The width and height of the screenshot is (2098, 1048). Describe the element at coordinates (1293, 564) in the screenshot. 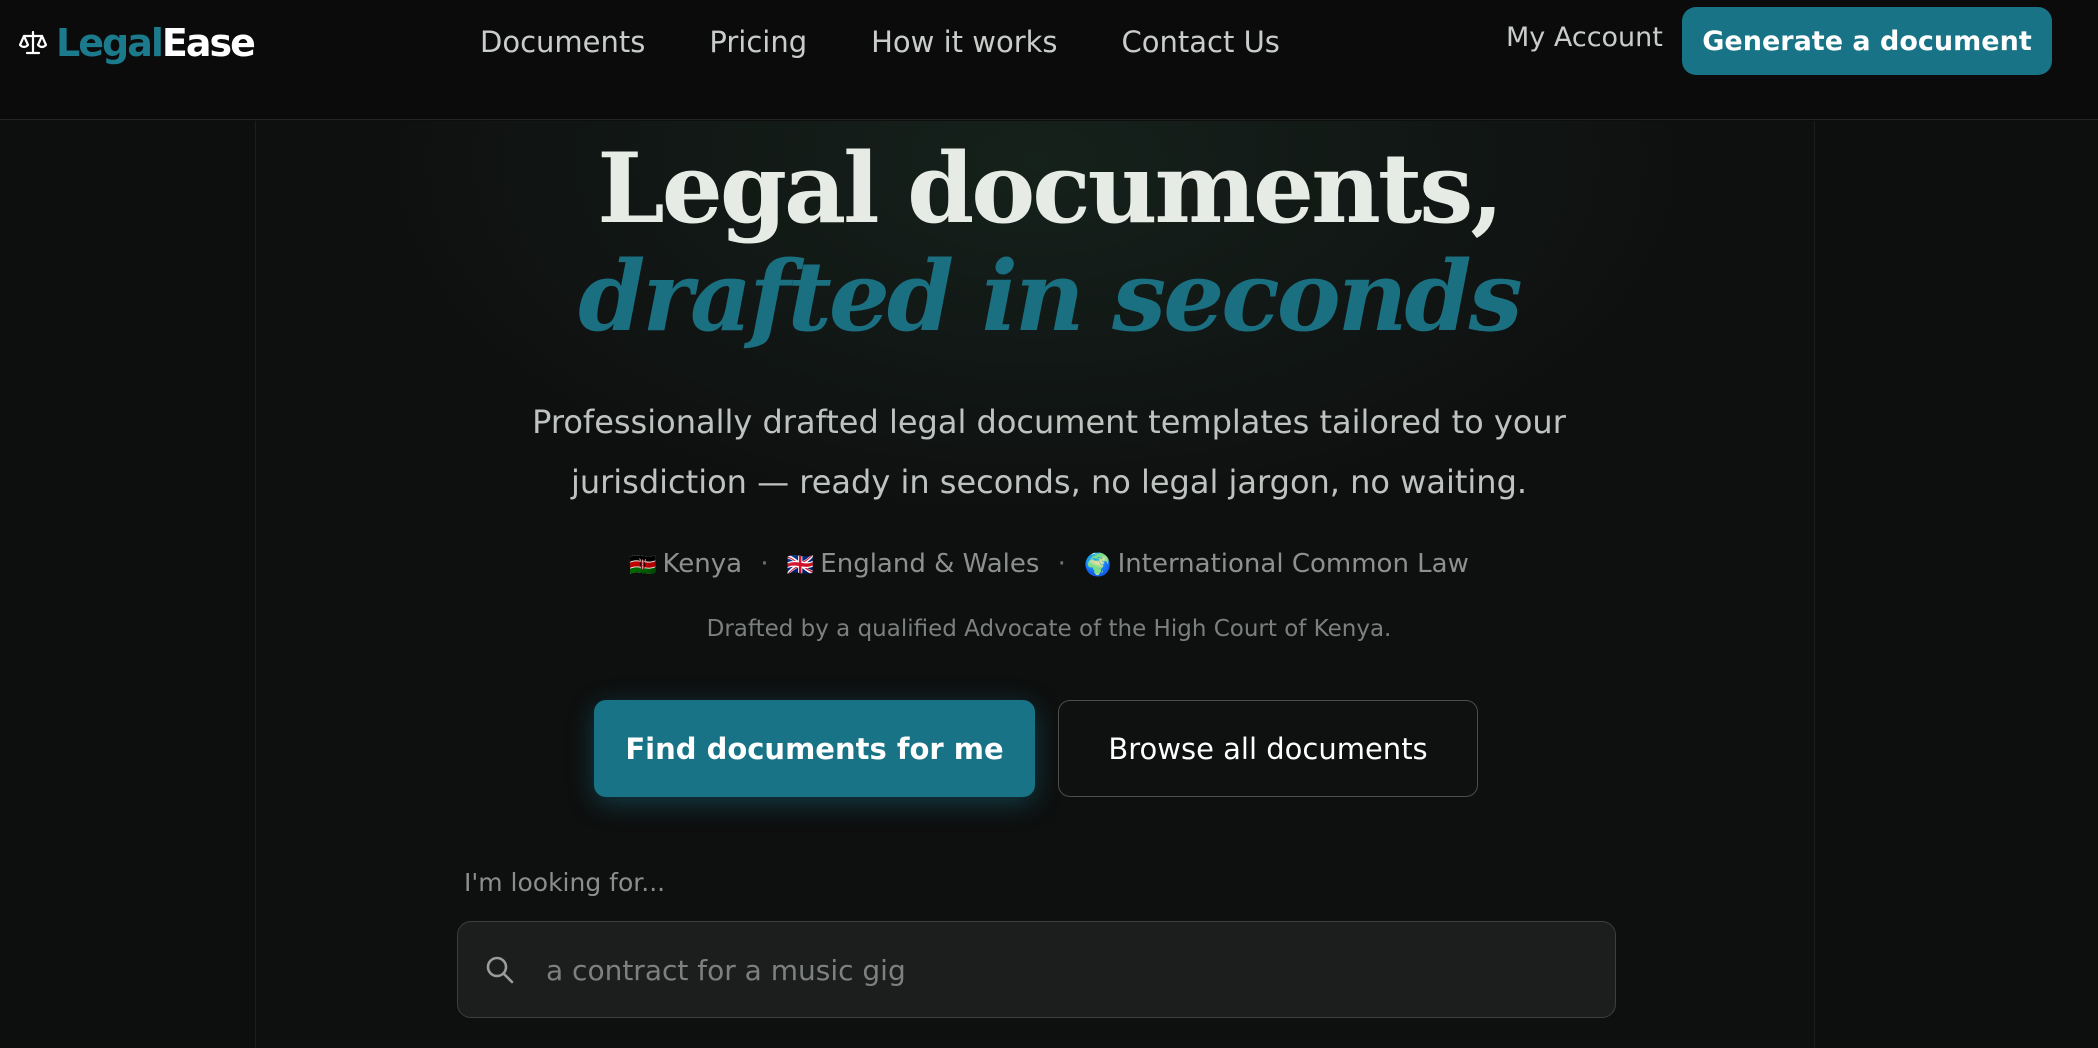

I see `jurisdiction-label: International Common Law` at that location.